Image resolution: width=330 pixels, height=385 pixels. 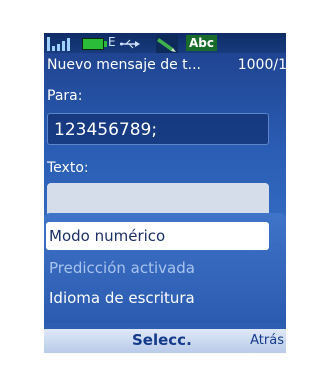 I want to click on battery-icon, so click(x=94, y=44).